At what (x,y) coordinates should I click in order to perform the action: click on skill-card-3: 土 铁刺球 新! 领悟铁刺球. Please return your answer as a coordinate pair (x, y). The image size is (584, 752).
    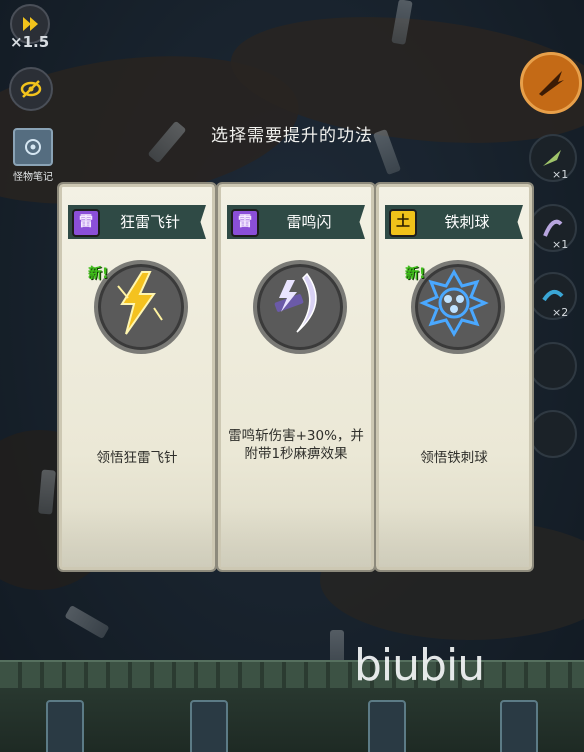
    Looking at the image, I should click on (454, 377).